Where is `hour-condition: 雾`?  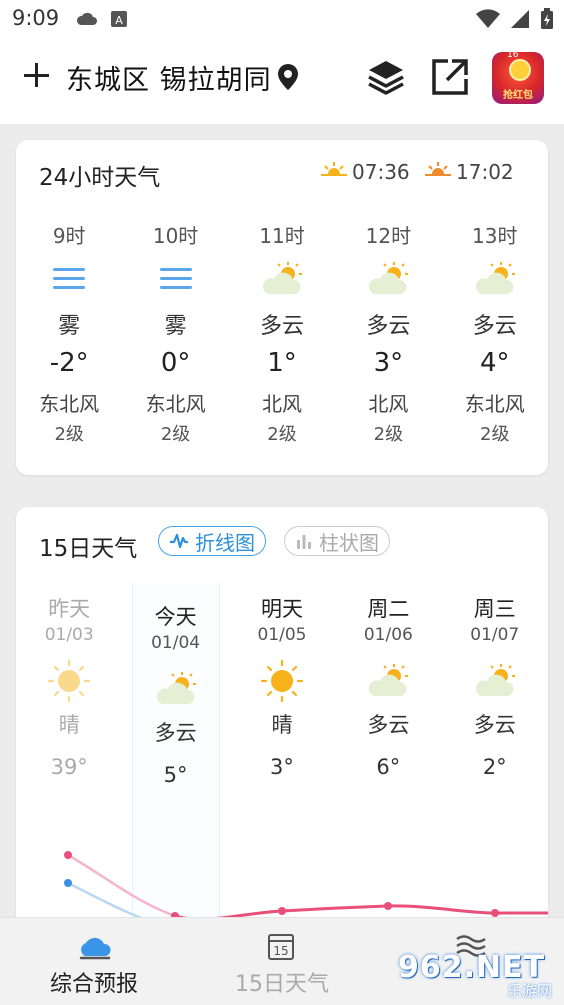 hour-condition: 雾 is located at coordinates (175, 326).